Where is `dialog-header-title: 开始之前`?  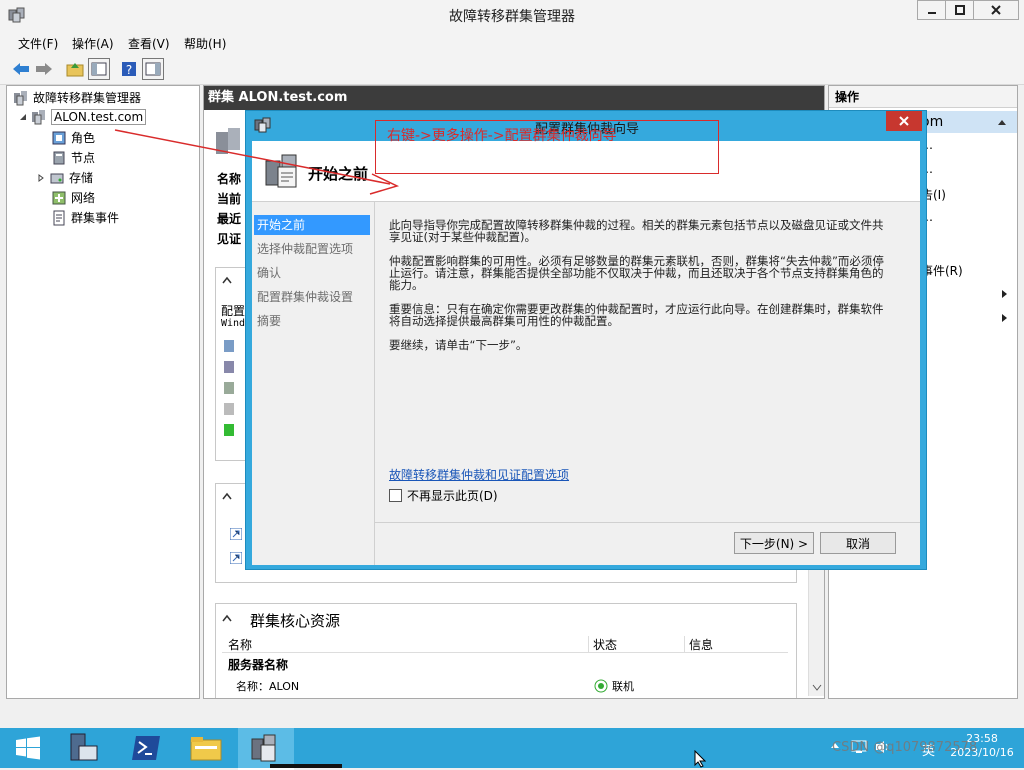
dialog-header-title: 开始之前 is located at coordinates (338, 174).